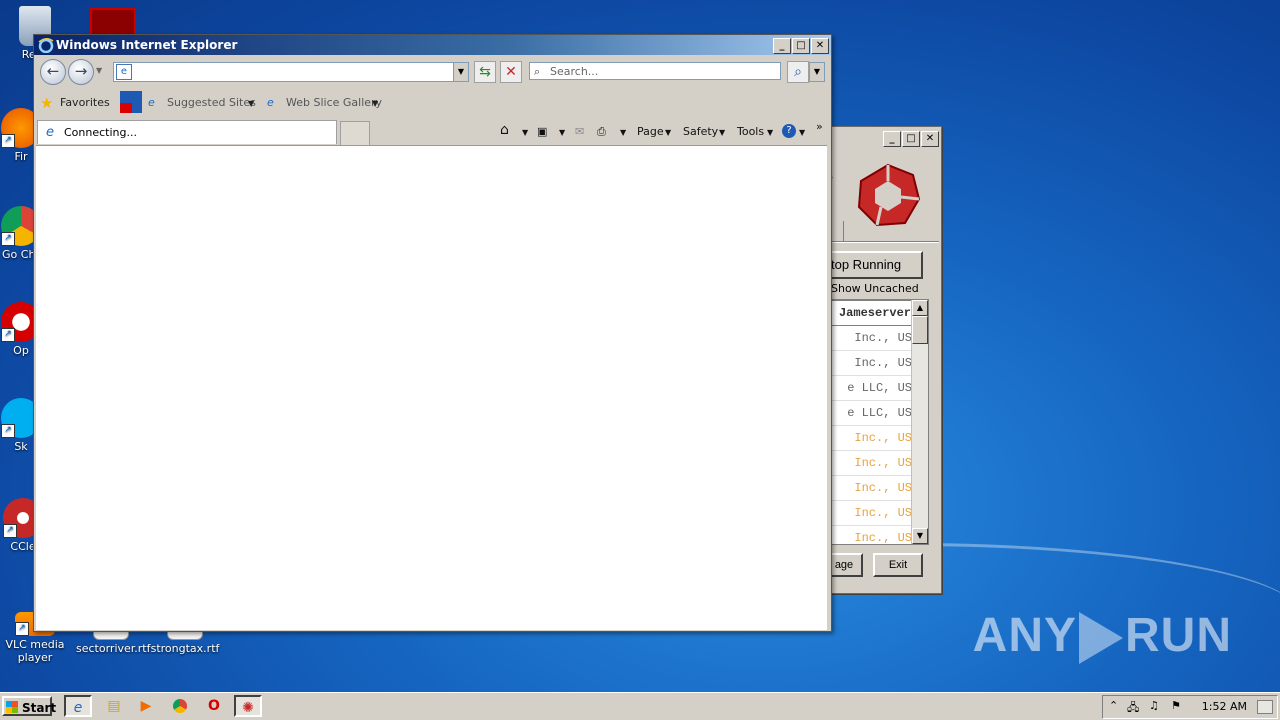 This screenshot has height=720, width=1280. Describe the element at coordinates (23, 546) in the screenshot. I see `desktop-icon-label: CCle` at that location.